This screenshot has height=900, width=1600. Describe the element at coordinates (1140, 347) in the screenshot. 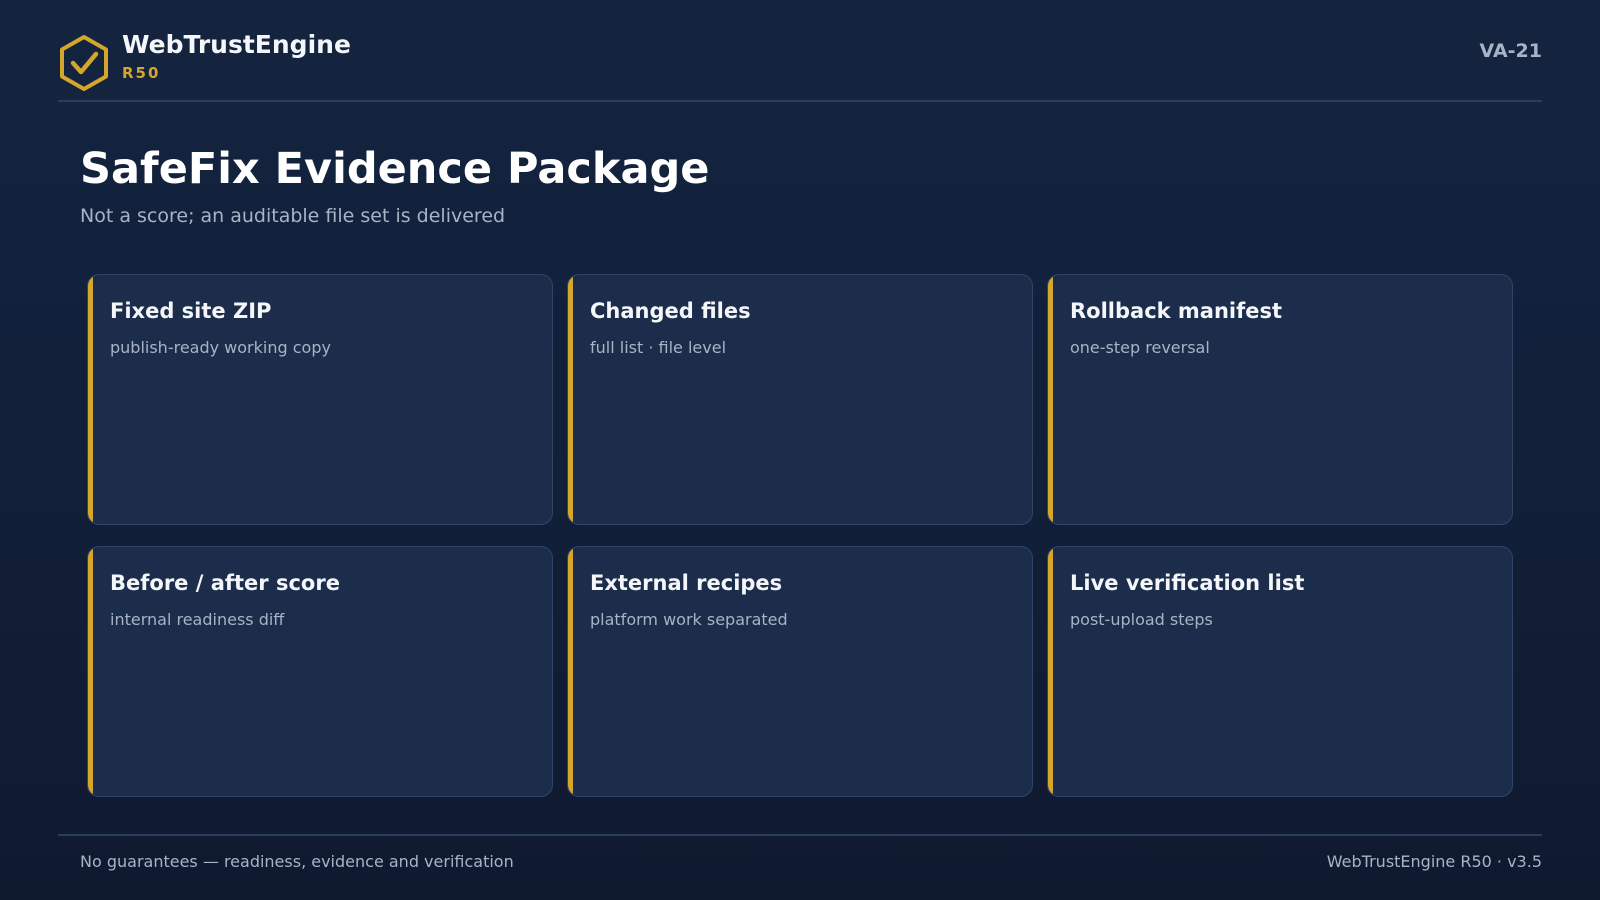

I see `card-description: one-step reversal` at that location.